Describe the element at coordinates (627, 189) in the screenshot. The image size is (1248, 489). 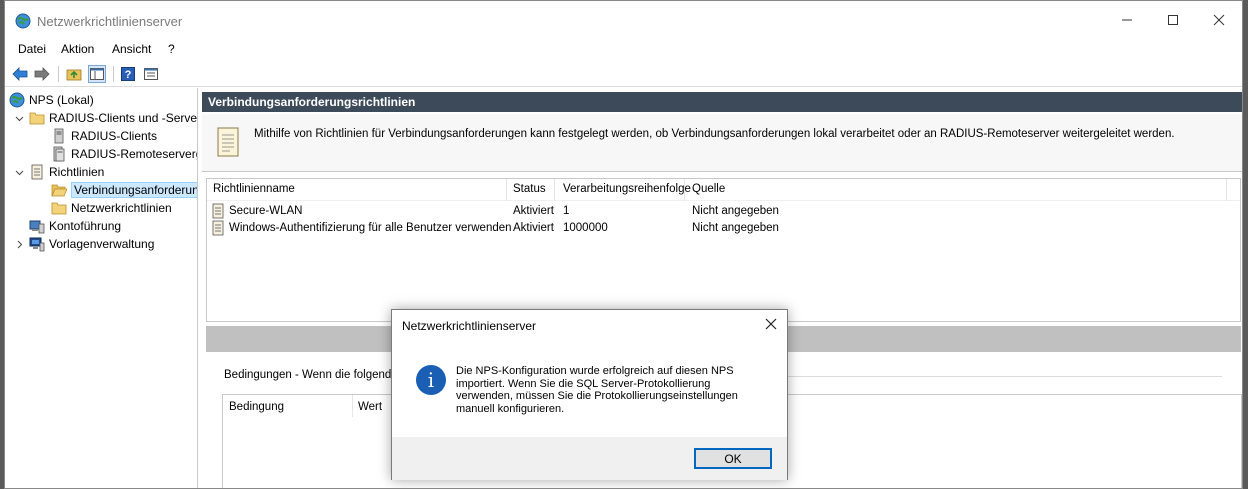
I see `column-header-verarbeitungsreihenfolge: Verarbeitungsreihenfolge` at that location.